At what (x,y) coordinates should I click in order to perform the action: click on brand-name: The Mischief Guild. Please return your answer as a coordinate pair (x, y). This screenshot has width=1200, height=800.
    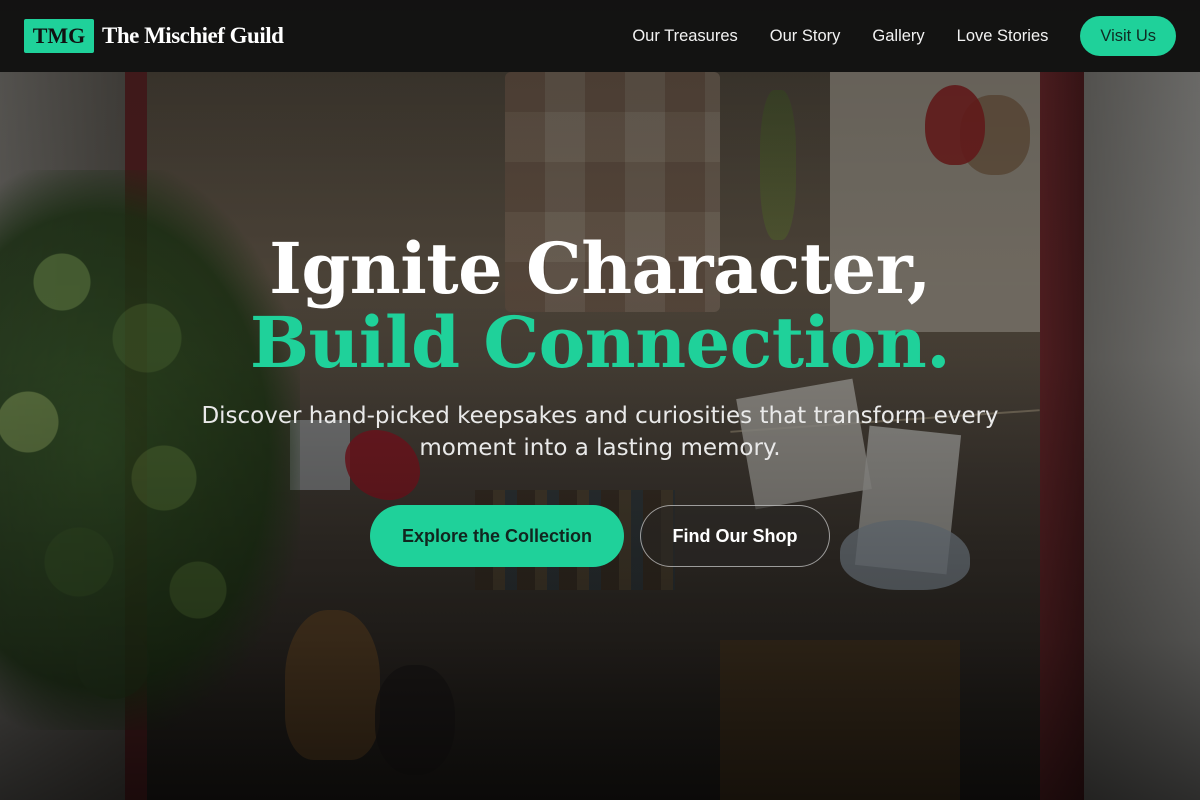
    Looking at the image, I should click on (193, 35).